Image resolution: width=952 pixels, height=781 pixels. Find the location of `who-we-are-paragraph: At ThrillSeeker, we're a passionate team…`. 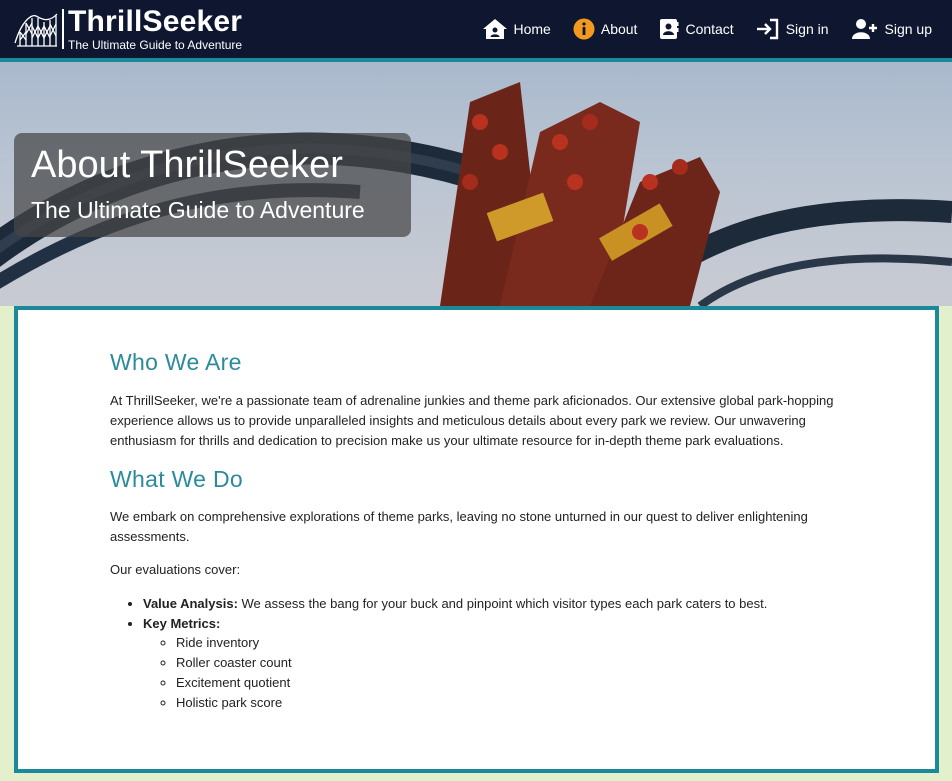

who-we-are-paragraph: At ThrillSeeker, we're a passionate team… is located at coordinates (472, 420).